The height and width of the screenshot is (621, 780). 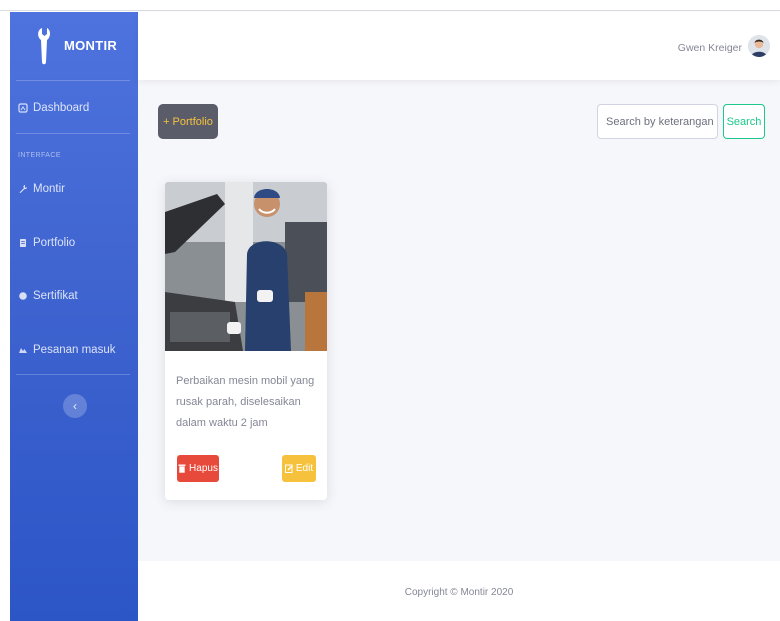 What do you see at coordinates (246, 266) in the screenshot?
I see `portfolio-photo` at bounding box center [246, 266].